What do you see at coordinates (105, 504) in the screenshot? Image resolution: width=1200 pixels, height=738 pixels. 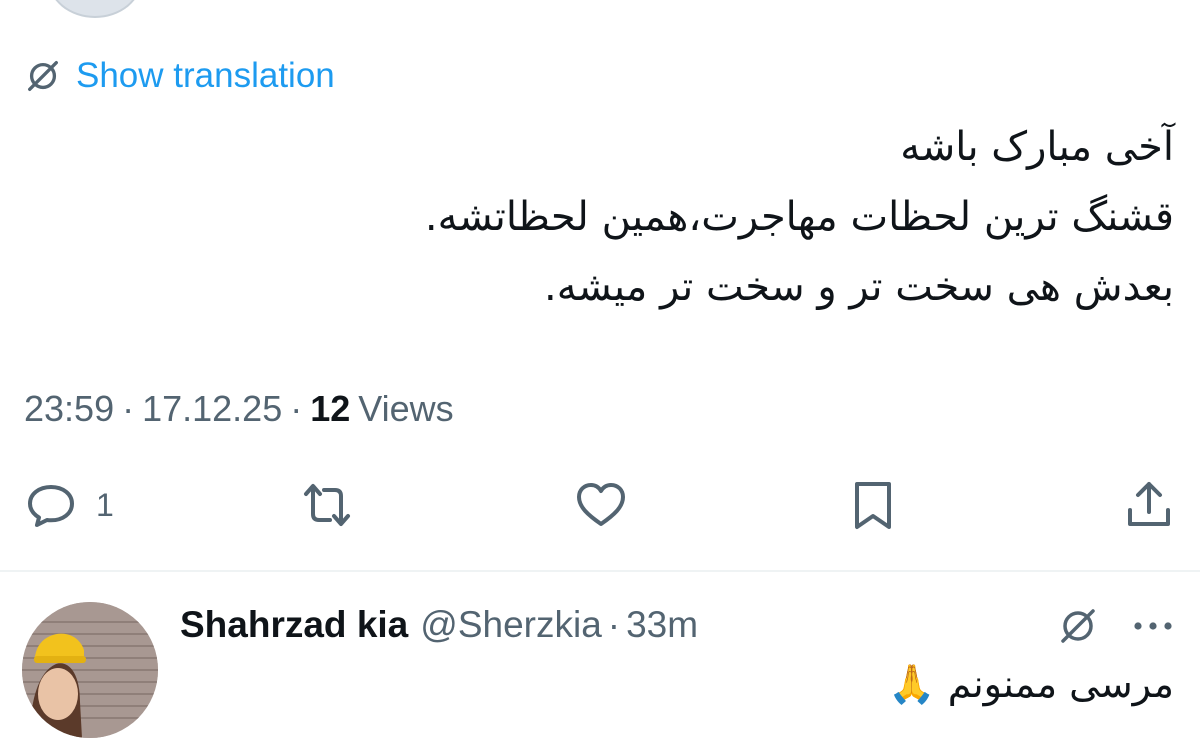 I see `reply-count: 1` at bounding box center [105, 504].